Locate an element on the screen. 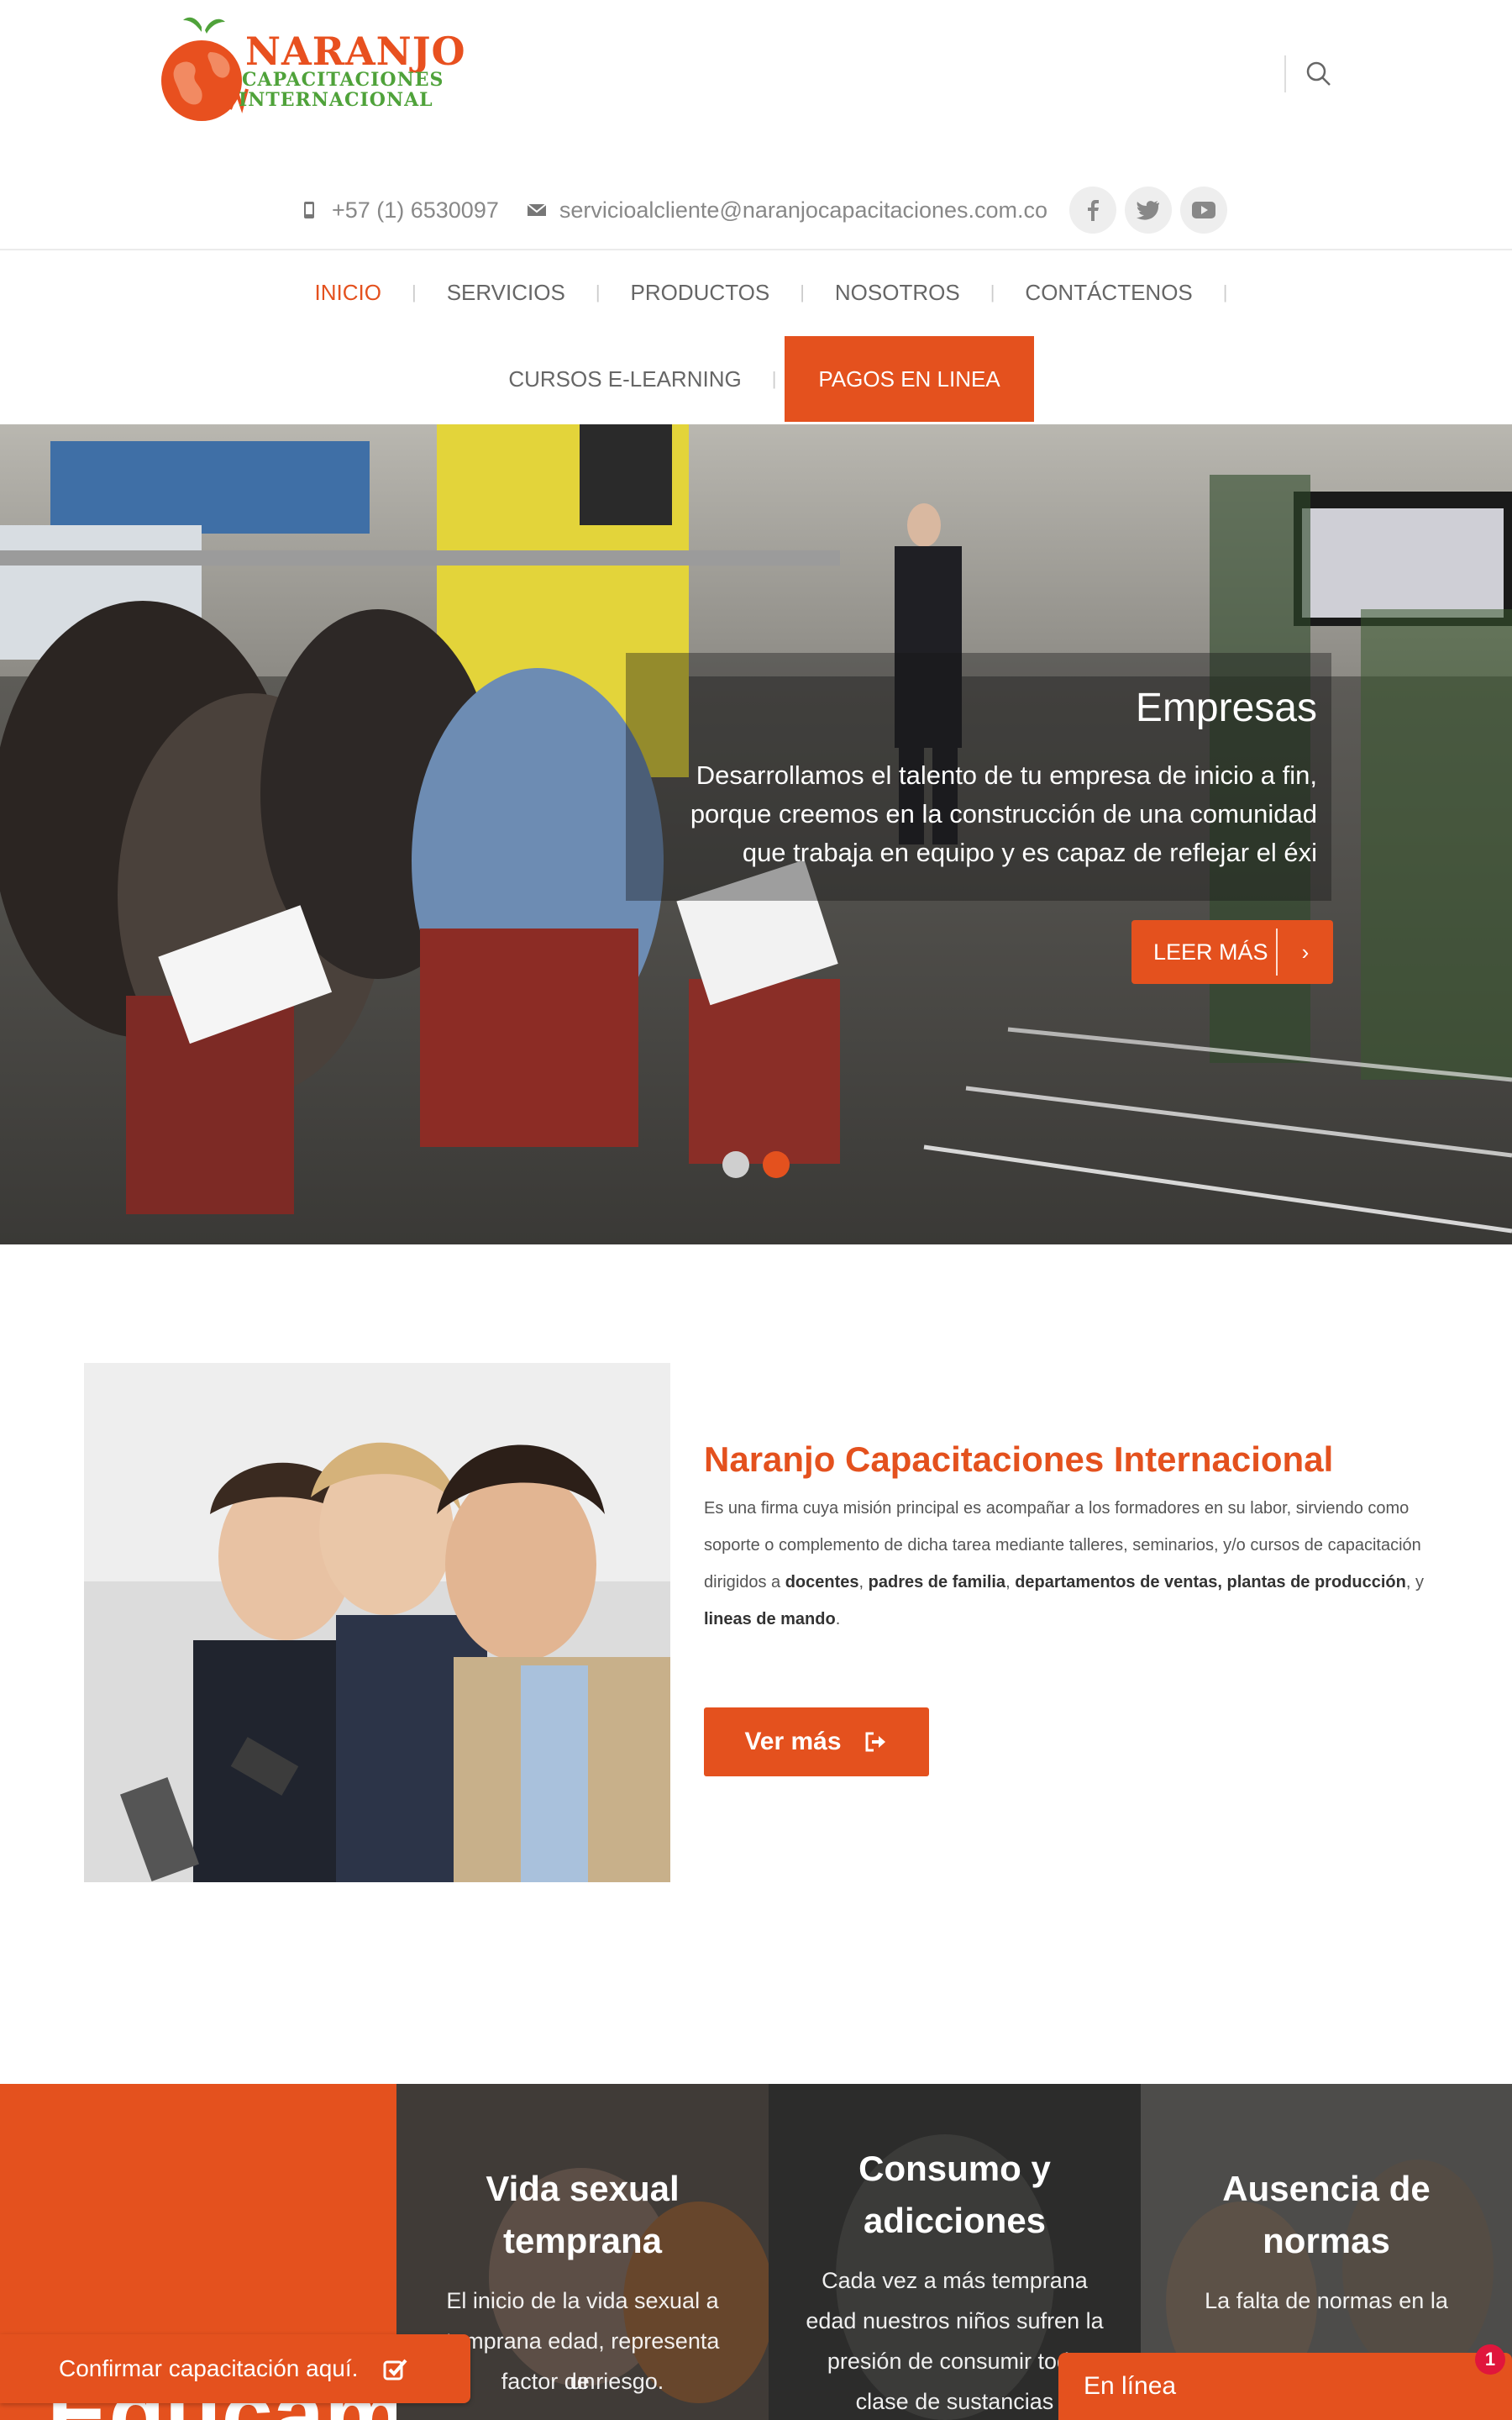 This screenshot has width=1512, height=2420. facebook-icon is located at coordinates (1093, 210).